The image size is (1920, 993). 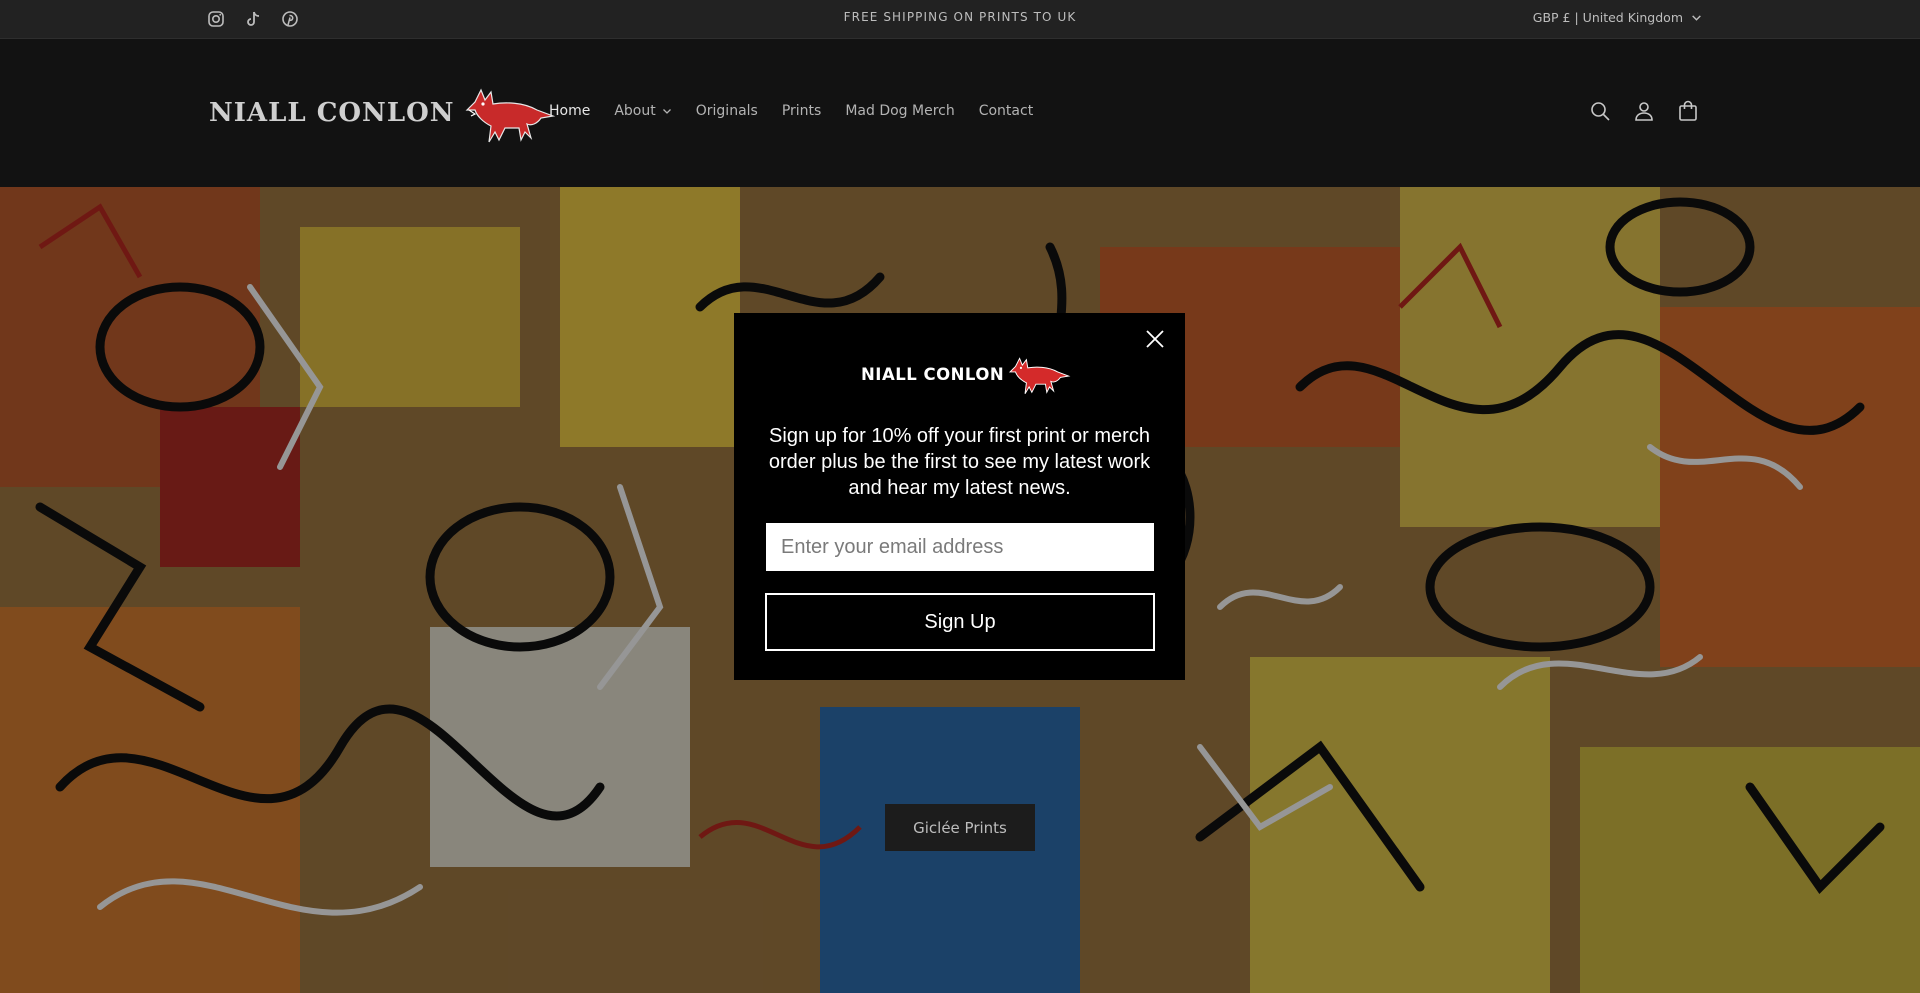 I want to click on account-icon, so click(x=1644, y=111).